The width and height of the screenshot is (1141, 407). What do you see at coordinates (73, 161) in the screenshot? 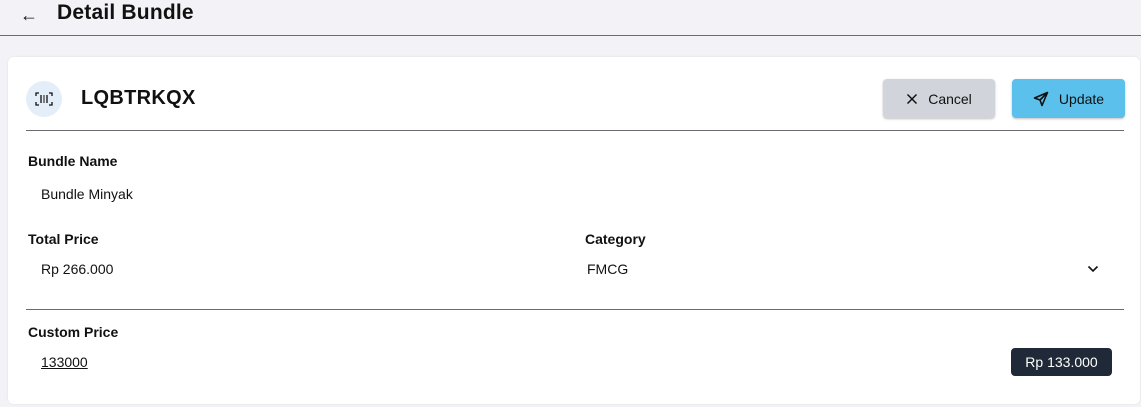
I see `bundle-name-label: Bundle Name` at bounding box center [73, 161].